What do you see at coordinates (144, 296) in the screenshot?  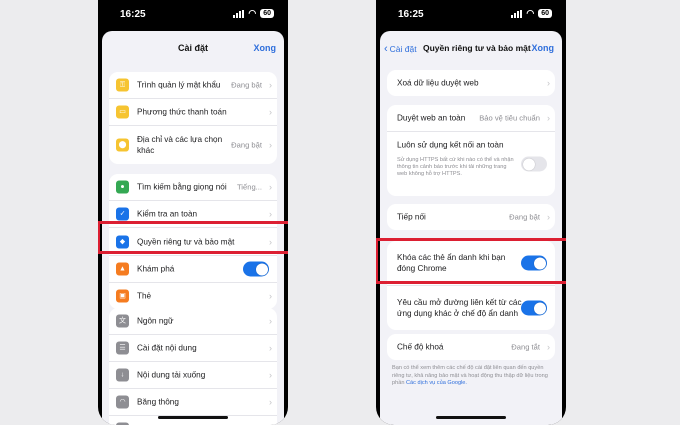 I see `row-label: Thẻ` at bounding box center [144, 296].